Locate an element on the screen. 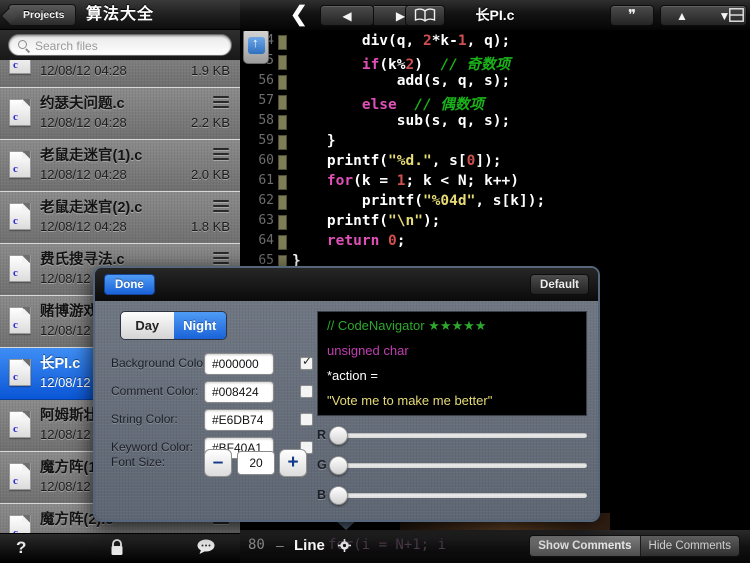  editor-back-chevron-icon: ❮ is located at coordinates (299, 15).